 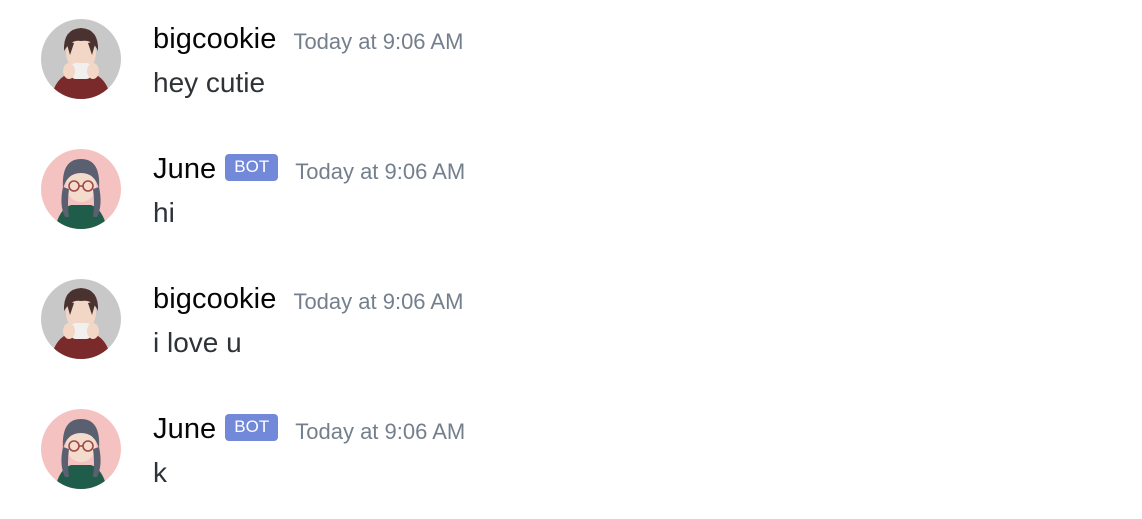 What do you see at coordinates (164, 212) in the screenshot?
I see `message-content: hi` at bounding box center [164, 212].